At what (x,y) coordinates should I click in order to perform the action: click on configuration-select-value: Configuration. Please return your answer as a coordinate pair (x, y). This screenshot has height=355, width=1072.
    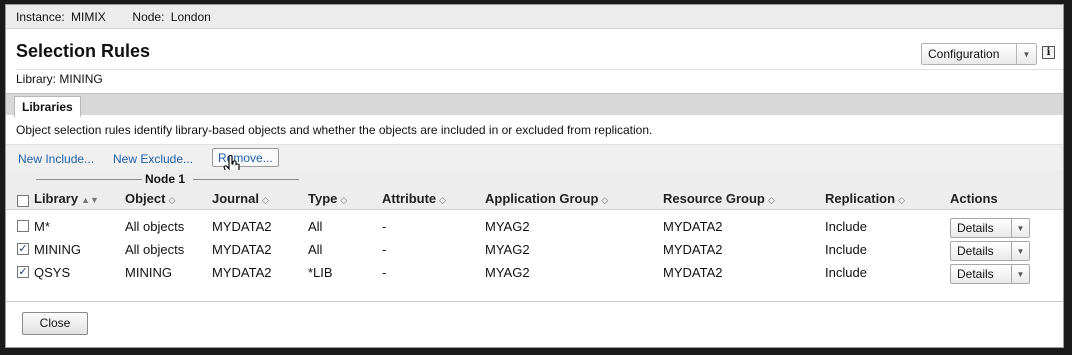
    Looking at the image, I should click on (964, 54).